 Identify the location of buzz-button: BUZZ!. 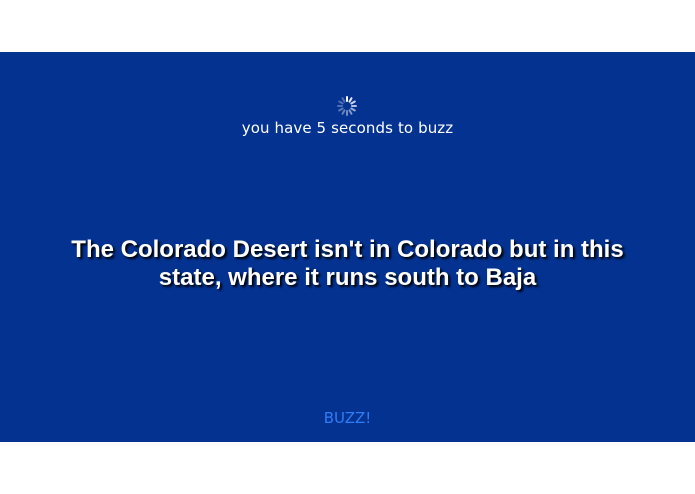
(347, 418).